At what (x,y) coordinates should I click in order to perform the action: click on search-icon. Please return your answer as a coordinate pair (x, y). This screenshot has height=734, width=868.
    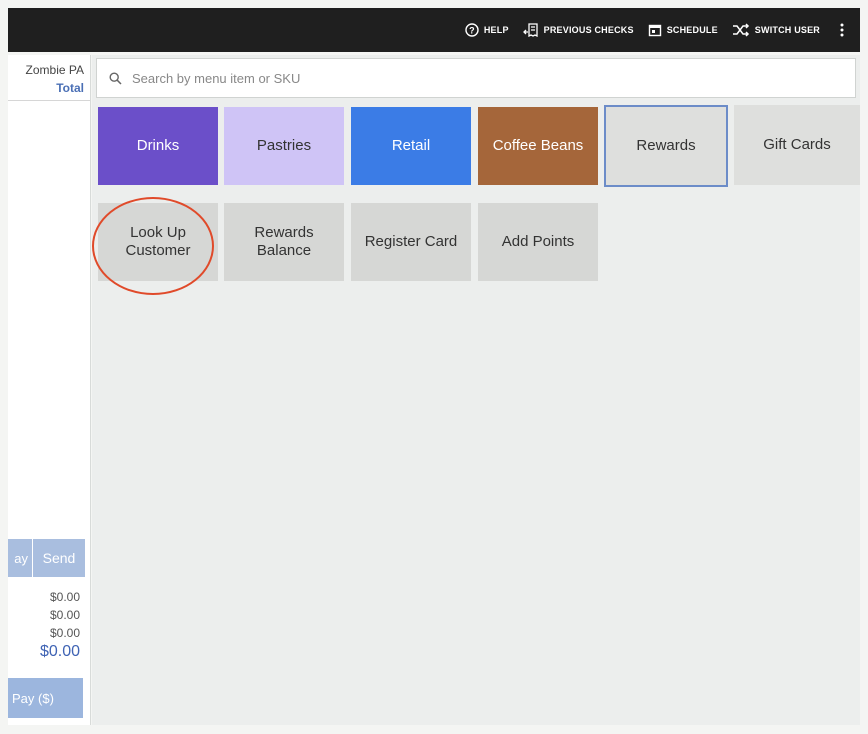
    Looking at the image, I should click on (115, 78).